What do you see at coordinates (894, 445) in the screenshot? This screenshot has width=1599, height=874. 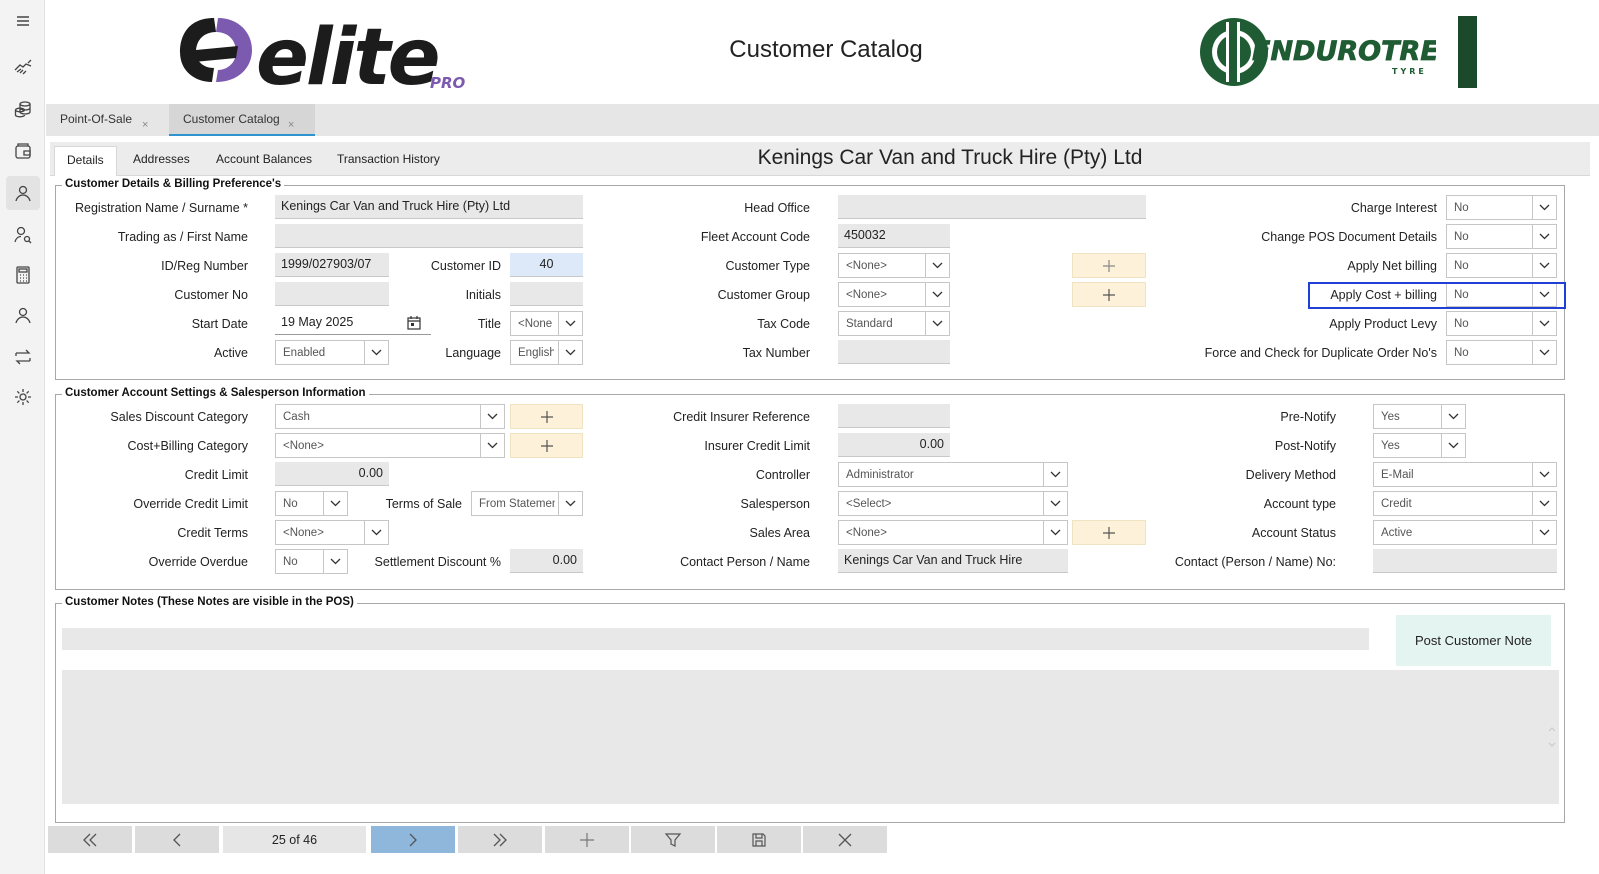 I see `insurer-limit-field: 0.00` at bounding box center [894, 445].